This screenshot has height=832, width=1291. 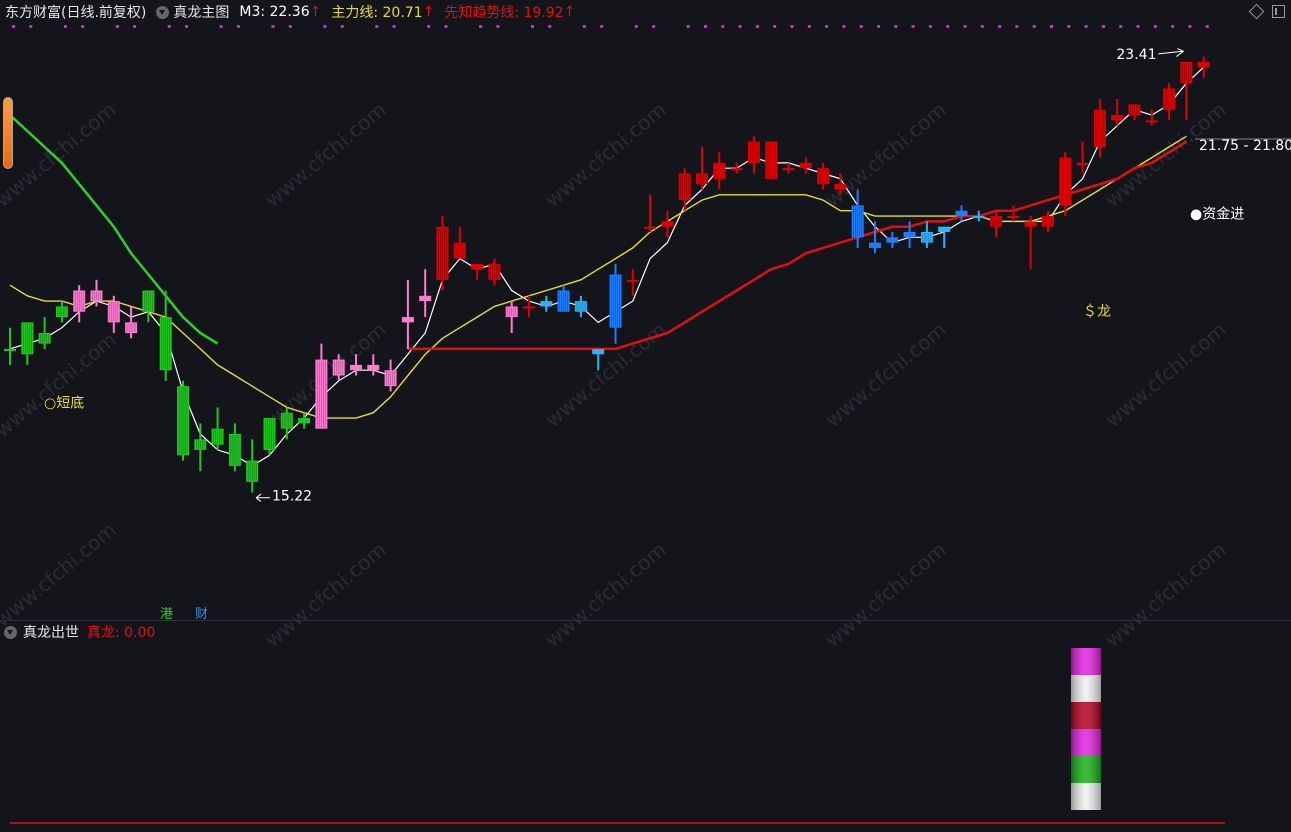 I want to click on sub-panel-header: 真龙出世 真龙: 0.00, so click(x=79, y=632).